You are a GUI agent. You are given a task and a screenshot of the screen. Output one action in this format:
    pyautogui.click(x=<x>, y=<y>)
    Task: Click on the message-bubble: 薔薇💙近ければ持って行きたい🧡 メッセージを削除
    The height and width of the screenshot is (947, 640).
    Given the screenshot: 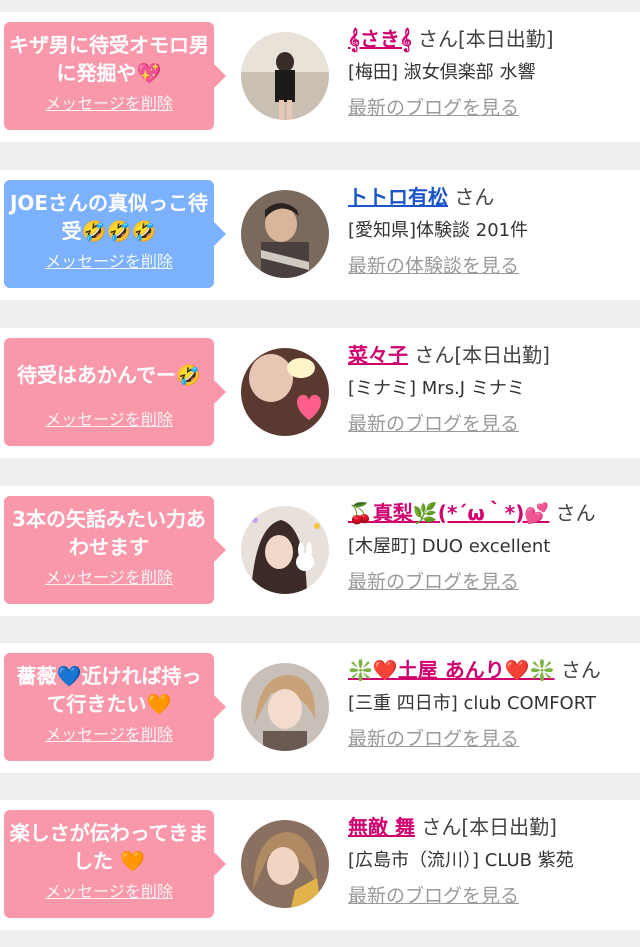 What is the action you would take?
    pyautogui.click(x=115, y=707)
    